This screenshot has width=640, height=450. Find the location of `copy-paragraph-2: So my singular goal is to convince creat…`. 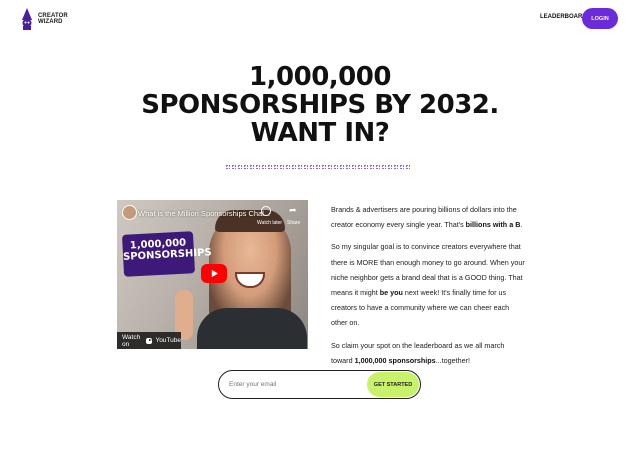

copy-paragraph-2: So my singular goal is to convince creat… is located at coordinates (428, 284).